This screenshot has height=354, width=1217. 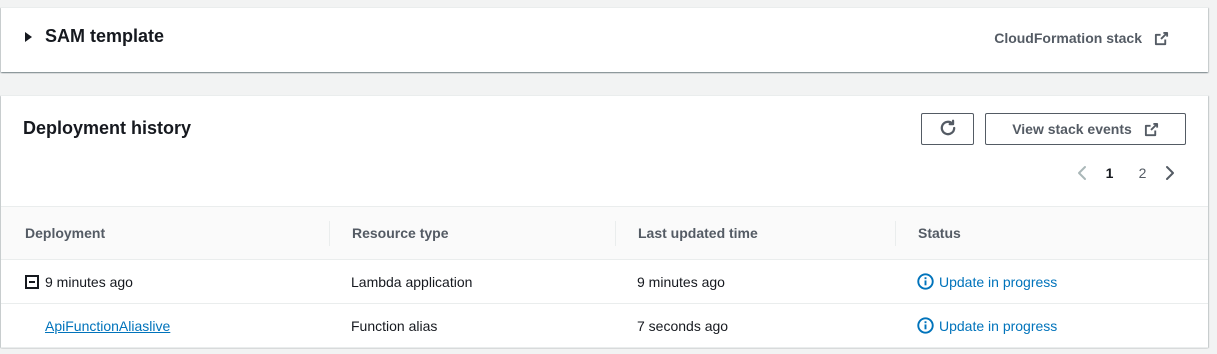 I want to click on column-label: Last updated time, so click(x=698, y=233).